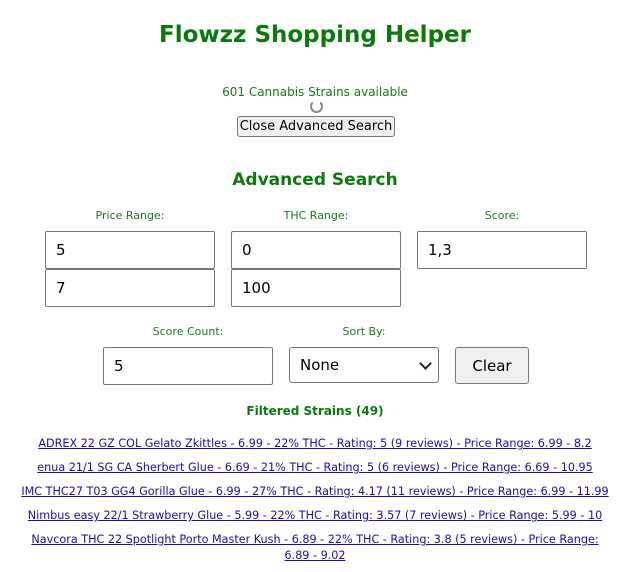 This screenshot has height=572, width=630. I want to click on score-count-input, so click(188, 366).